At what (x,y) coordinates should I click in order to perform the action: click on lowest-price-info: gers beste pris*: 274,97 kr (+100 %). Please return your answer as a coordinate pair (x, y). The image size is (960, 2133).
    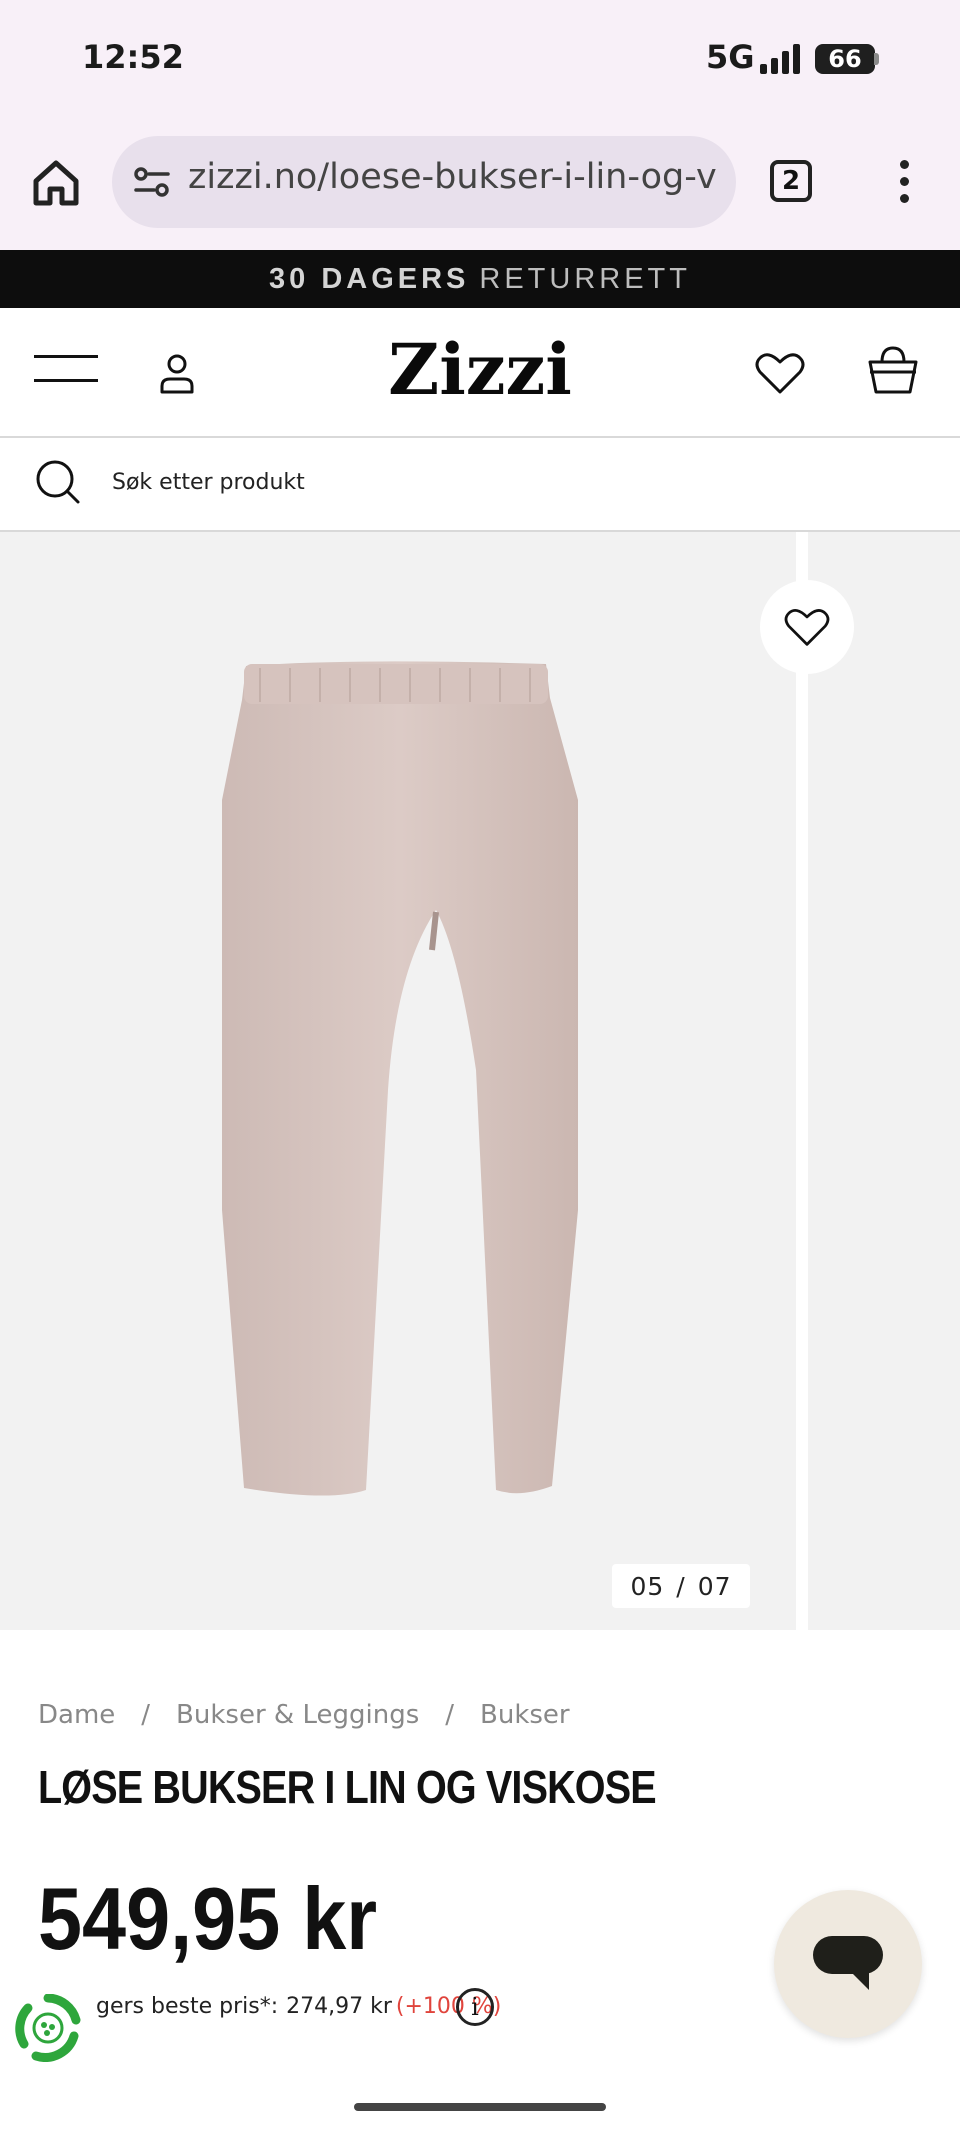
    Looking at the image, I should click on (298, 2006).